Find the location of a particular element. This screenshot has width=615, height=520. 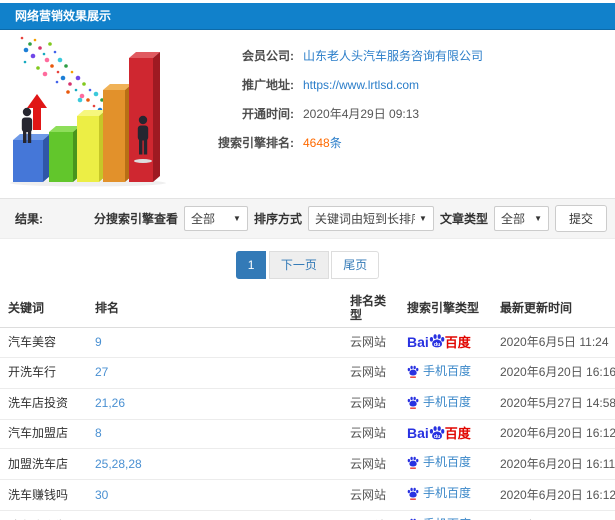

table-header-row: 关键词 排名 排名类型 搜索引擎类型 最新更新时间 is located at coordinates (307, 308).